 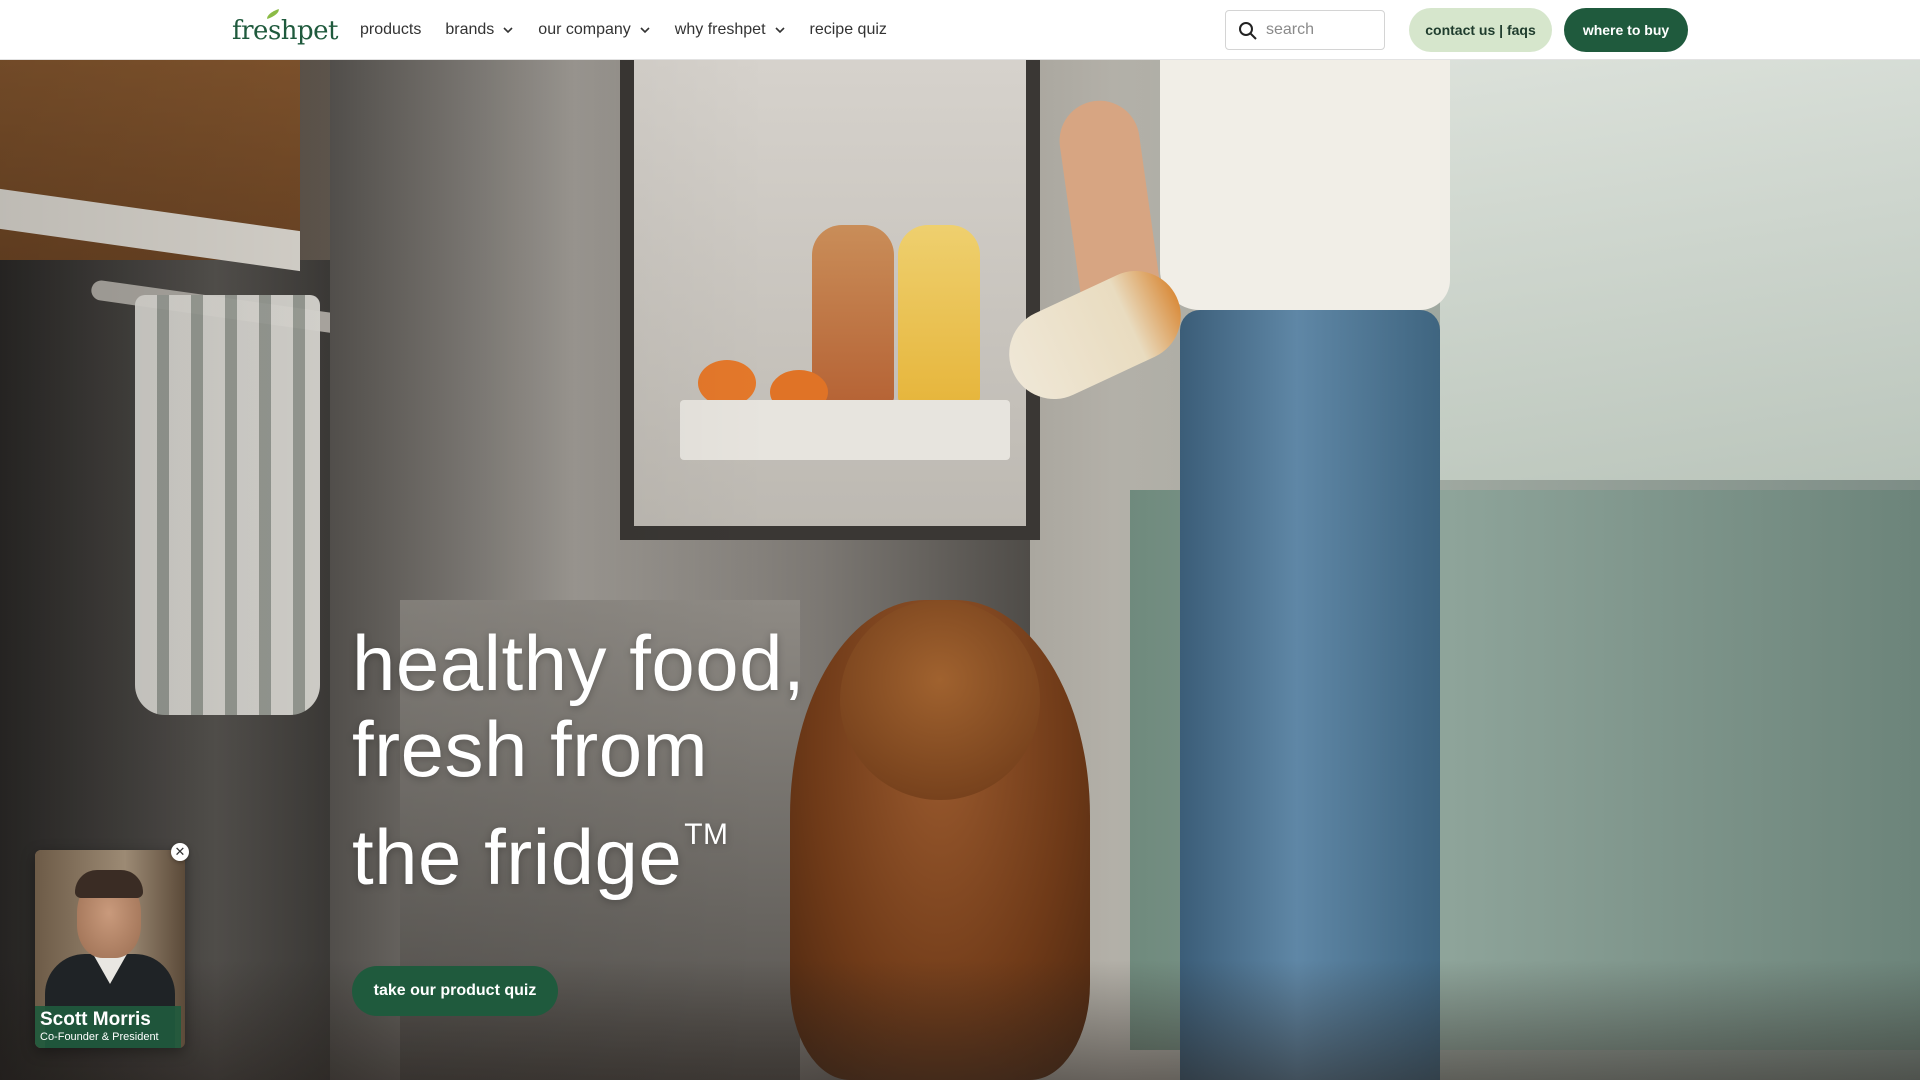 I want to click on nav-item-products: products, so click(x=390, y=30).